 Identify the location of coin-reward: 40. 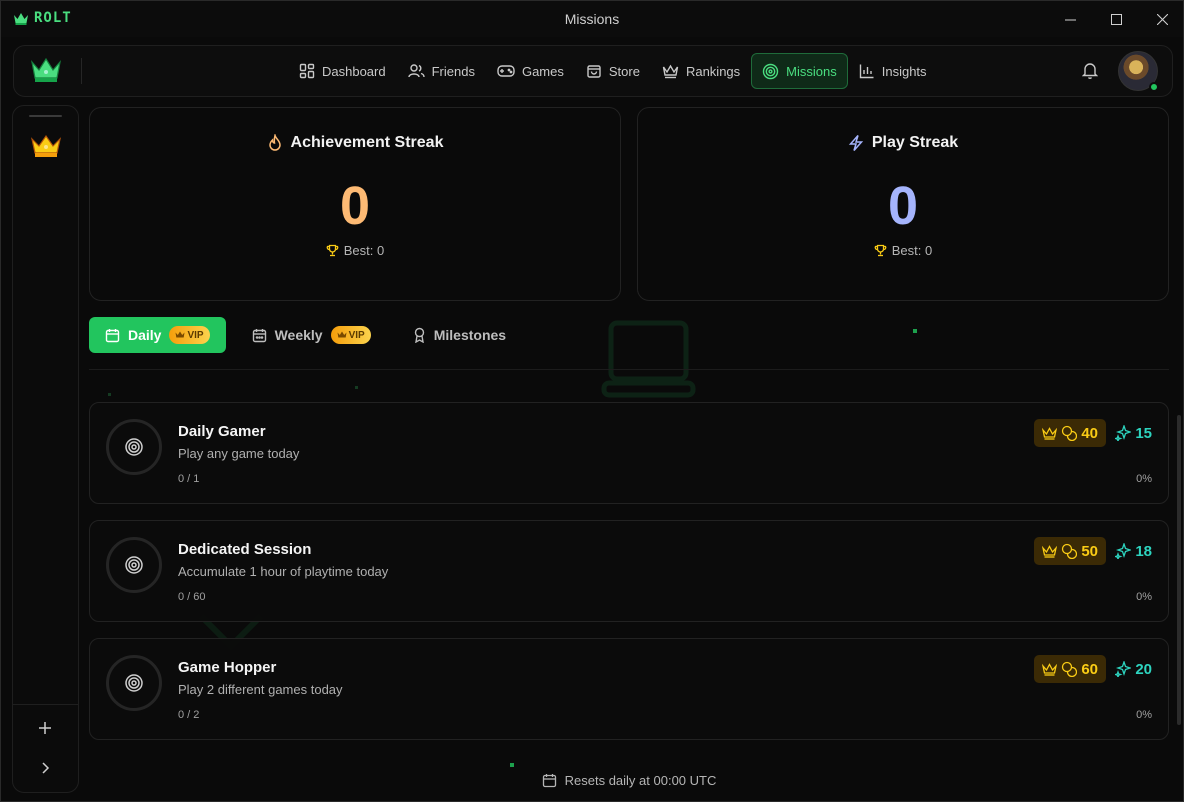
(1070, 433).